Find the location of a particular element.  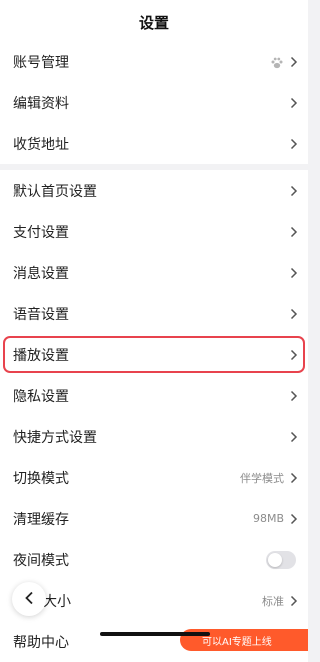

privacy-settings-item: 隐私设置 is located at coordinates (154, 395).